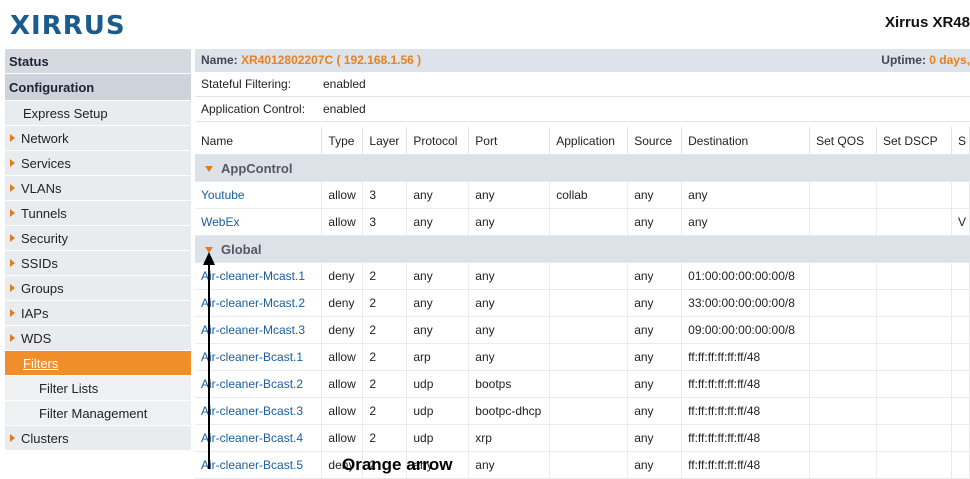 Image resolution: width=970 pixels, height=479 pixels. What do you see at coordinates (259, 276) in the screenshot?
I see `filter-name-link: Air-cleaner-Mcast.1` at bounding box center [259, 276].